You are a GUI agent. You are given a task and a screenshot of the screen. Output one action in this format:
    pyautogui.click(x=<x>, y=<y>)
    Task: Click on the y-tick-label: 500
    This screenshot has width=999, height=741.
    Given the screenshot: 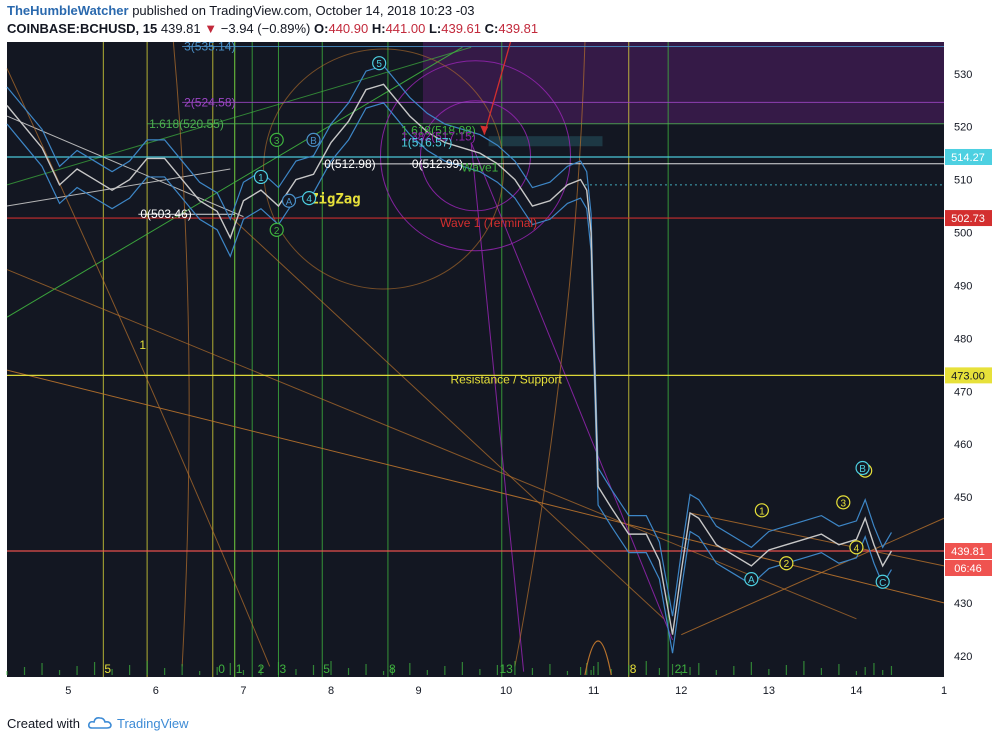 What is the action you would take?
    pyautogui.click(x=963, y=234)
    